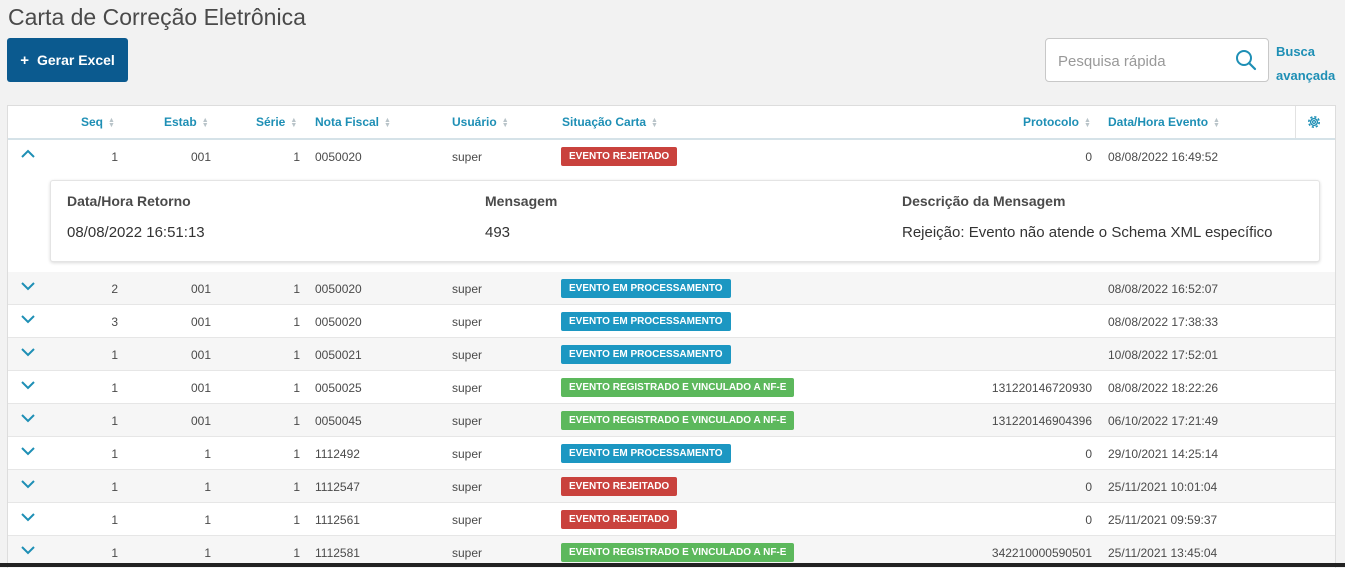 The height and width of the screenshot is (568, 1345). What do you see at coordinates (984, 201) in the screenshot?
I see `detail-descricao-label: Descrição da Mensagem` at bounding box center [984, 201].